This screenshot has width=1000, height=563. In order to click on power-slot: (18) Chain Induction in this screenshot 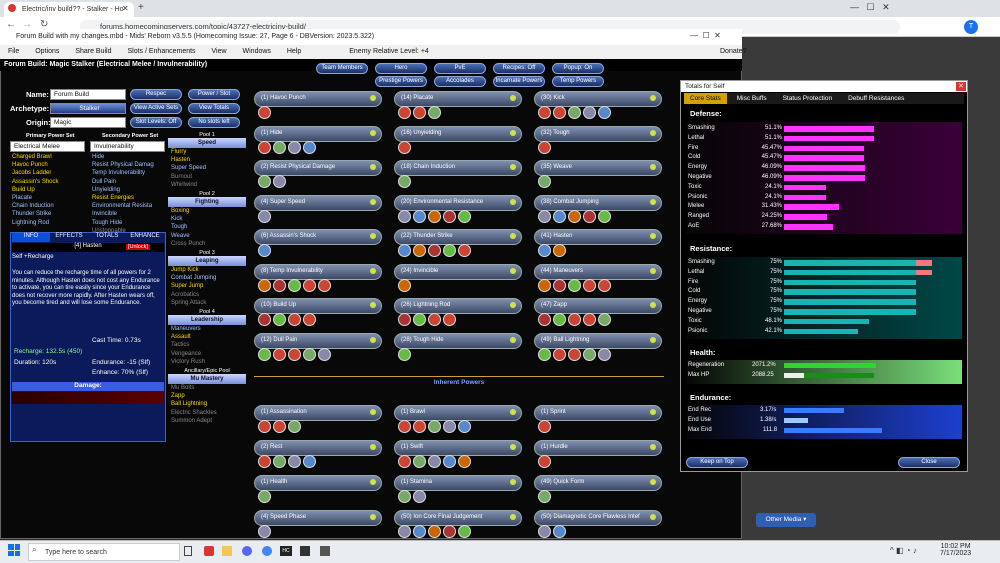, I will do `click(458, 174)`.